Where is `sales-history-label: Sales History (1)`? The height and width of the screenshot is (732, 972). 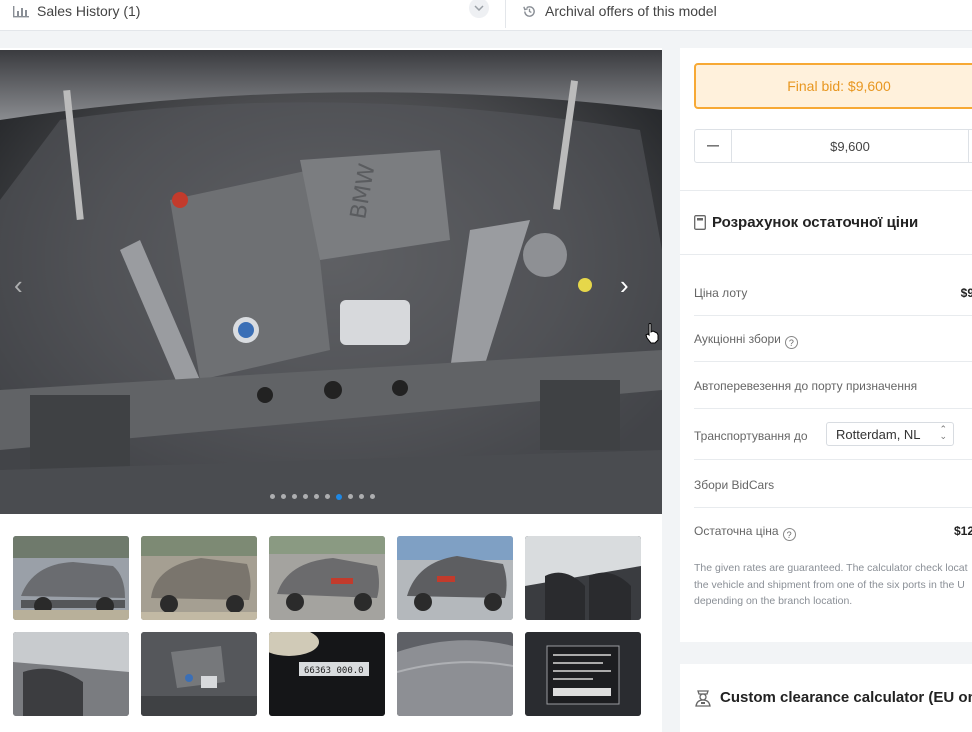
sales-history-label: Sales History (1) is located at coordinates (89, 11).